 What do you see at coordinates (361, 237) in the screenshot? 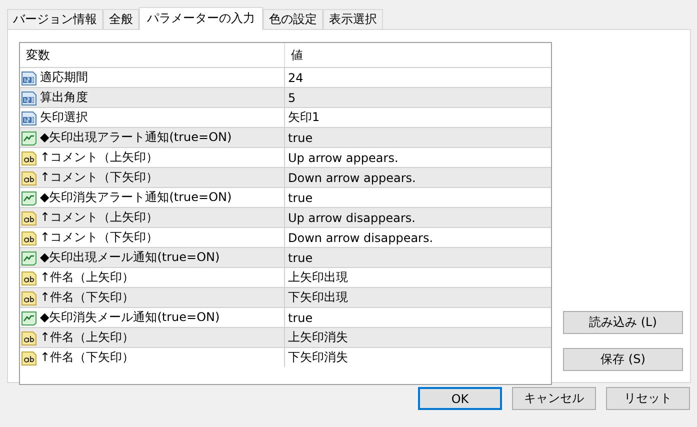
I see `parameter-value: Down arrow disappears.` at bounding box center [361, 237].